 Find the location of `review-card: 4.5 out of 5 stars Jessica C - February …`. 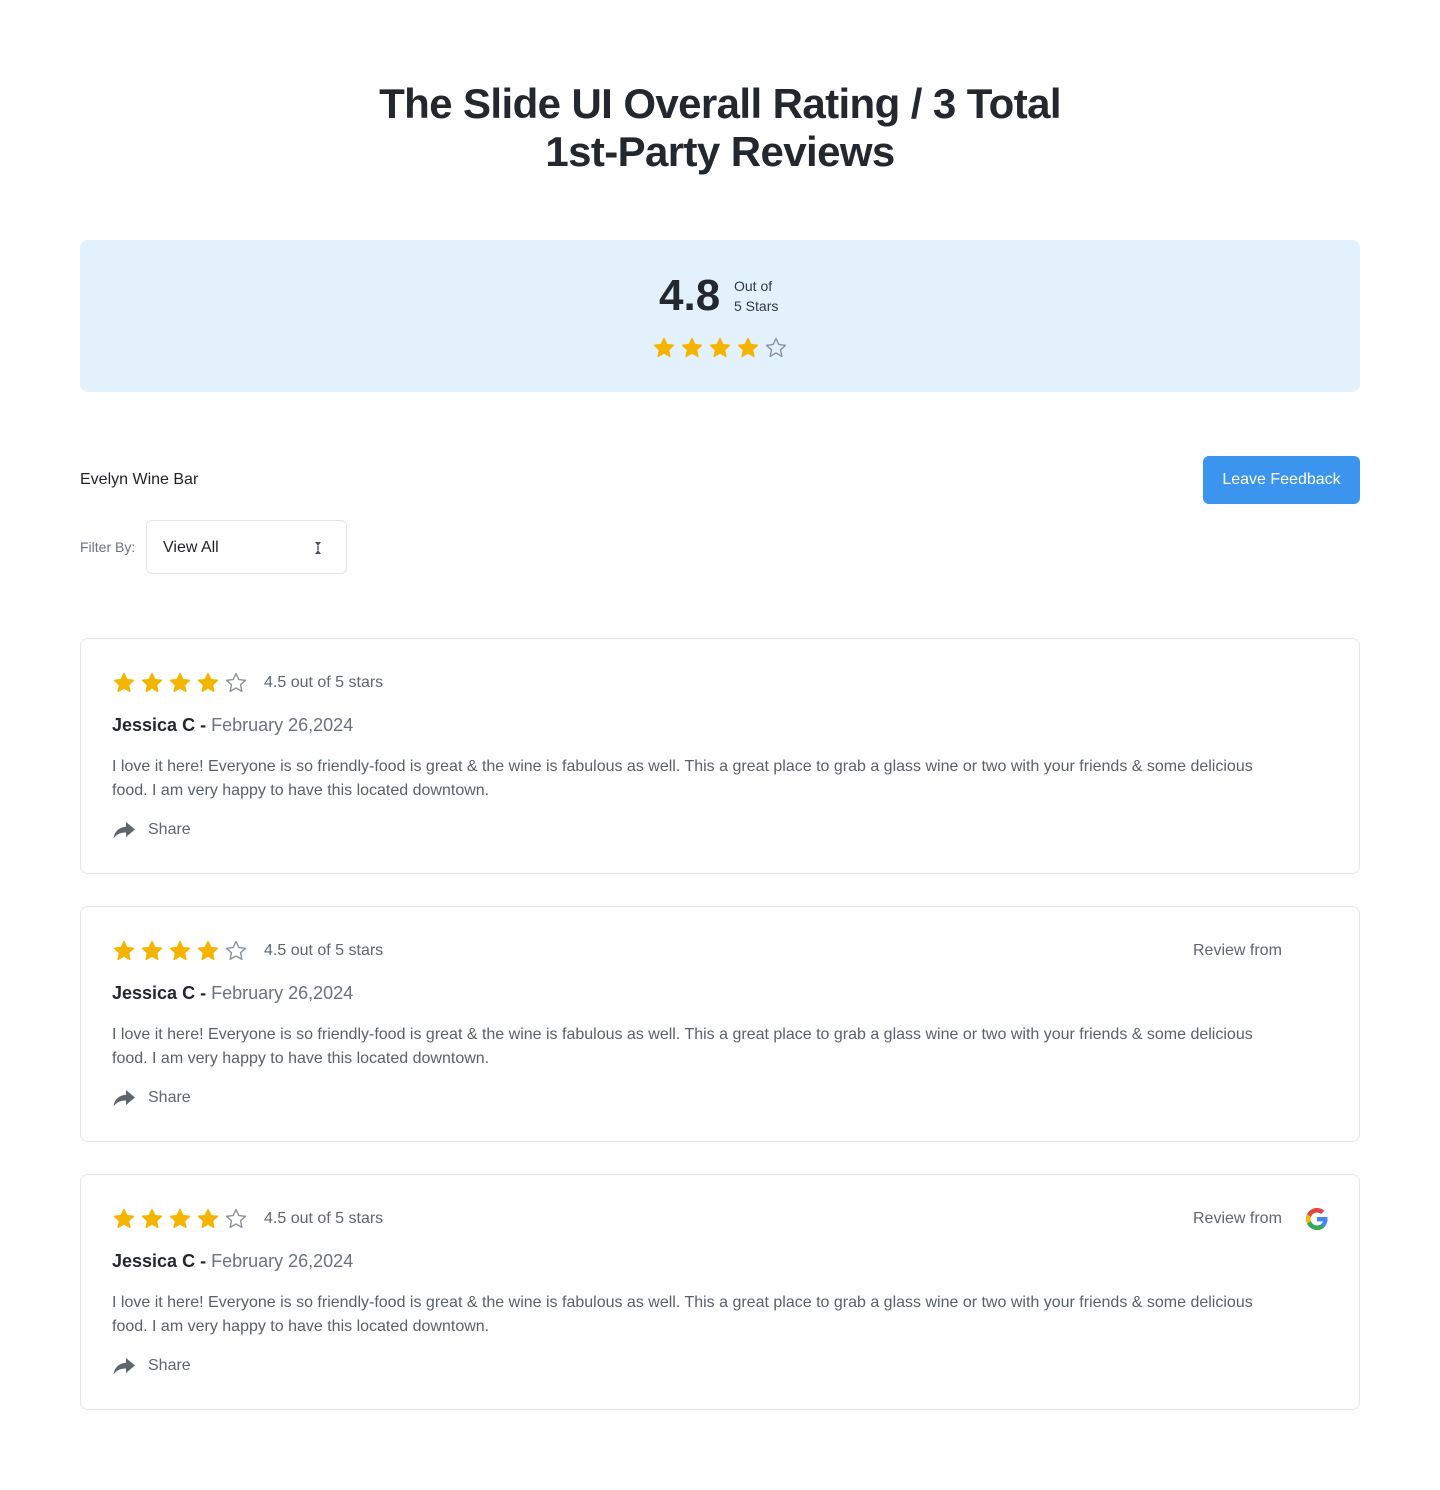

review-card: 4.5 out of 5 stars Jessica C - February … is located at coordinates (720, 756).